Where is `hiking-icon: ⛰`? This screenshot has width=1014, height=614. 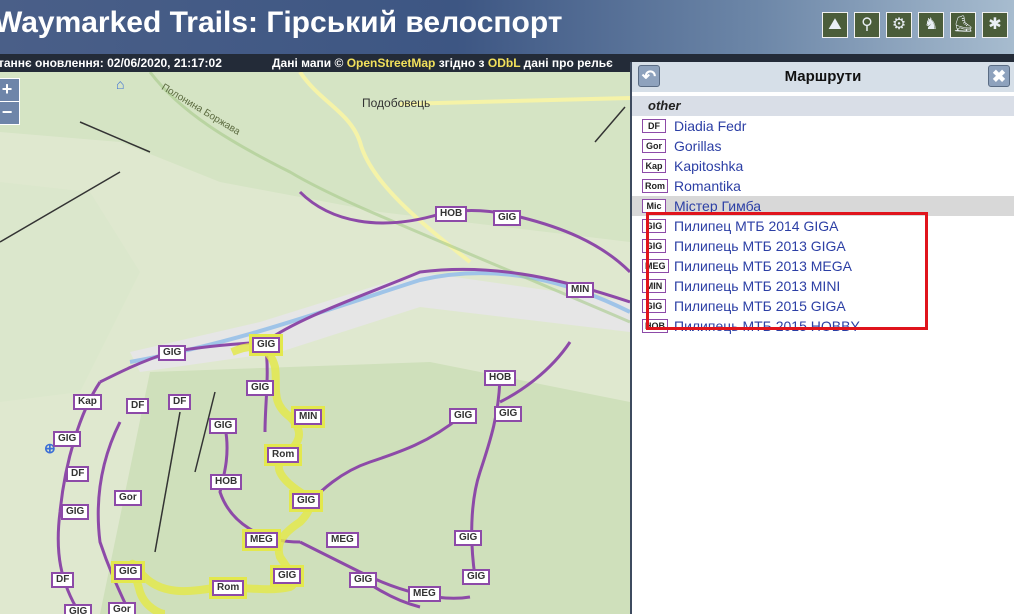
hiking-icon: ⛰ is located at coordinates (835, 25).